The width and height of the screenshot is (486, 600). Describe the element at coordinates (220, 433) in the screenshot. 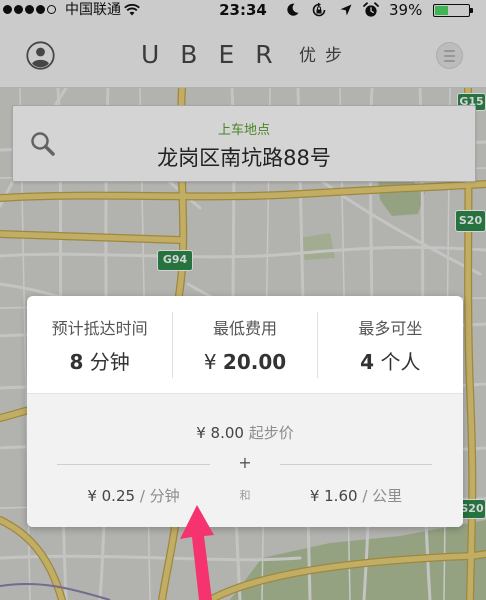

I see `base-fare-amount: ¥ 8.00` at that location.